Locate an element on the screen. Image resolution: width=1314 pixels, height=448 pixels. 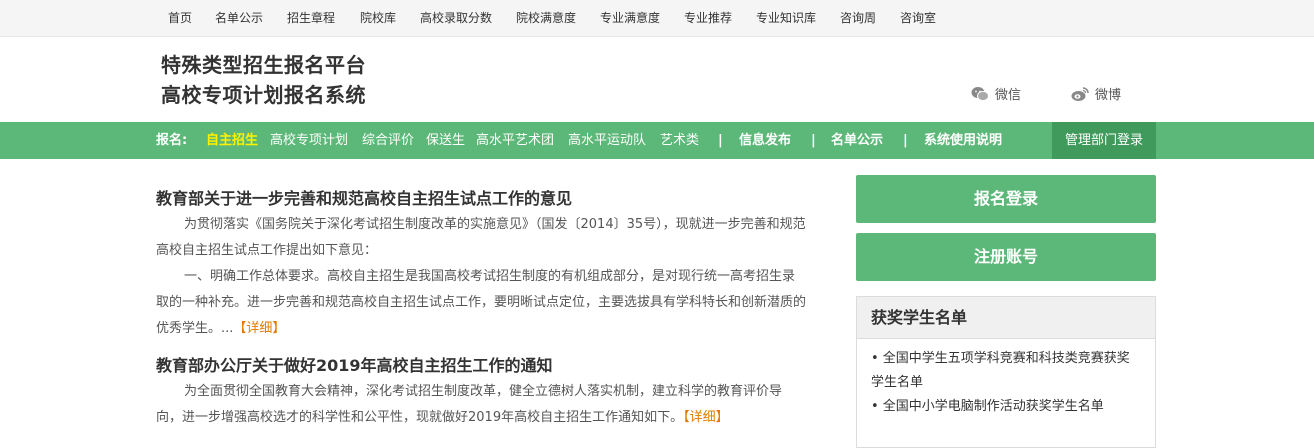
wechat-label: 微信 is located at coordinates (1008, 95).